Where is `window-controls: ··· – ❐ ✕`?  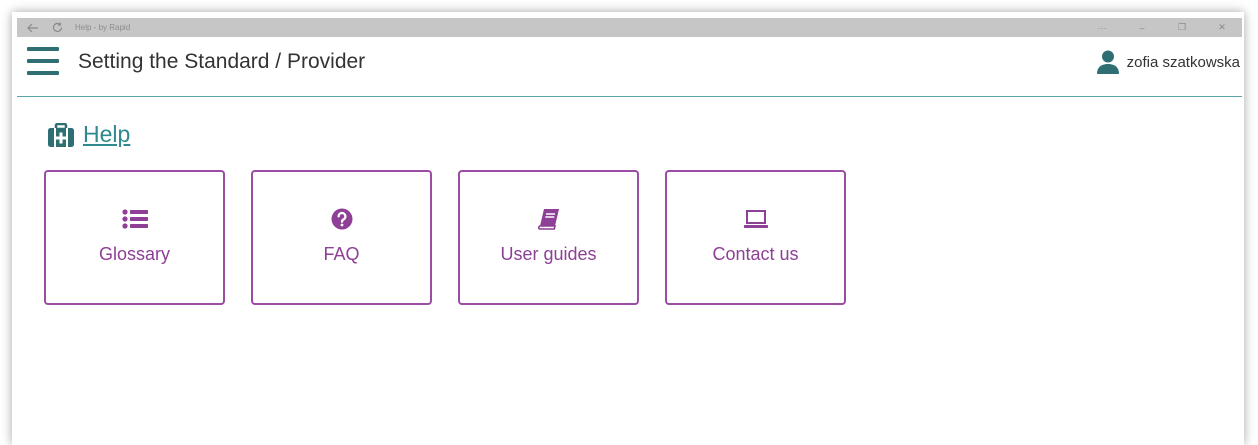
window-controls: ··· – ❐ ✕ is located at coordinates (1162, 27).